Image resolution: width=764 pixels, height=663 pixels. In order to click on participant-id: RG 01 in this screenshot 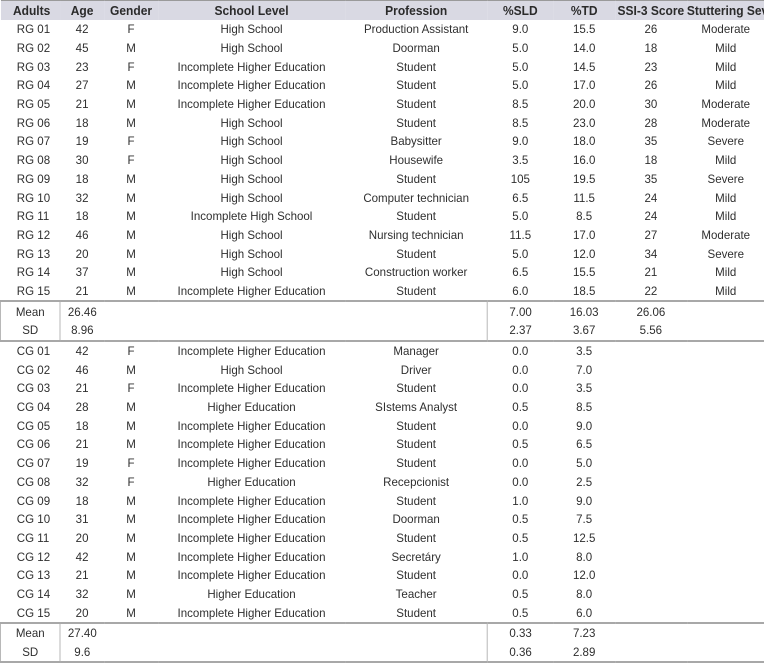, I will do `click(33, 29)`.